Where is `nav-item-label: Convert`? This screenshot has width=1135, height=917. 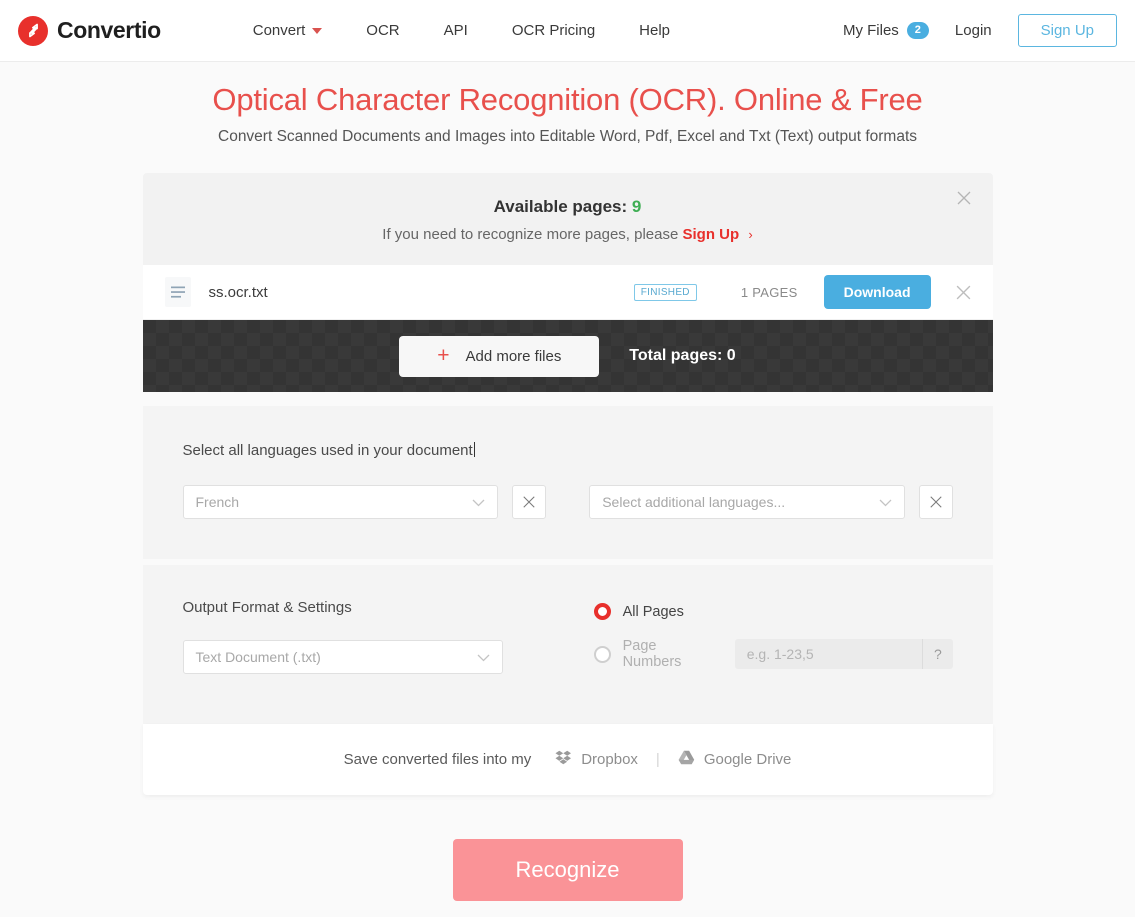 nav-item-label: Convert is located at coordinates (279, 30).